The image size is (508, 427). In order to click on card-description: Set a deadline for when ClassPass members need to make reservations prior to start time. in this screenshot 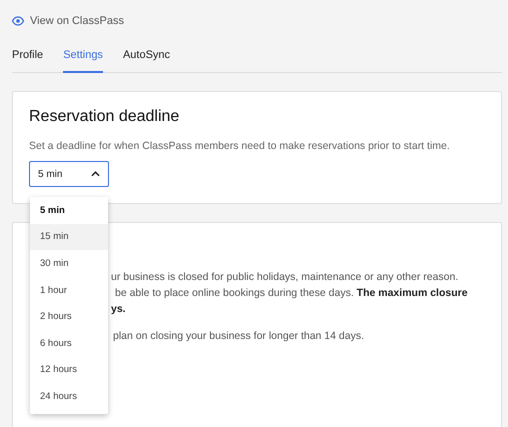, I will do `click(239, 146)`.